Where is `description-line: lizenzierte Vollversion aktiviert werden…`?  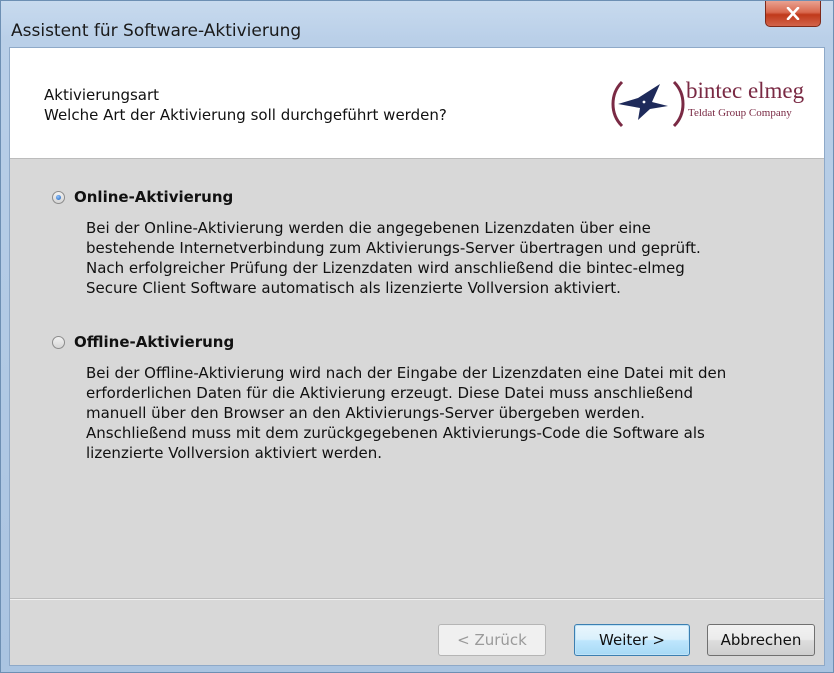 description-line: lizenzierte Vollversion aktiviert werden… is located at coordinates (234, 453).